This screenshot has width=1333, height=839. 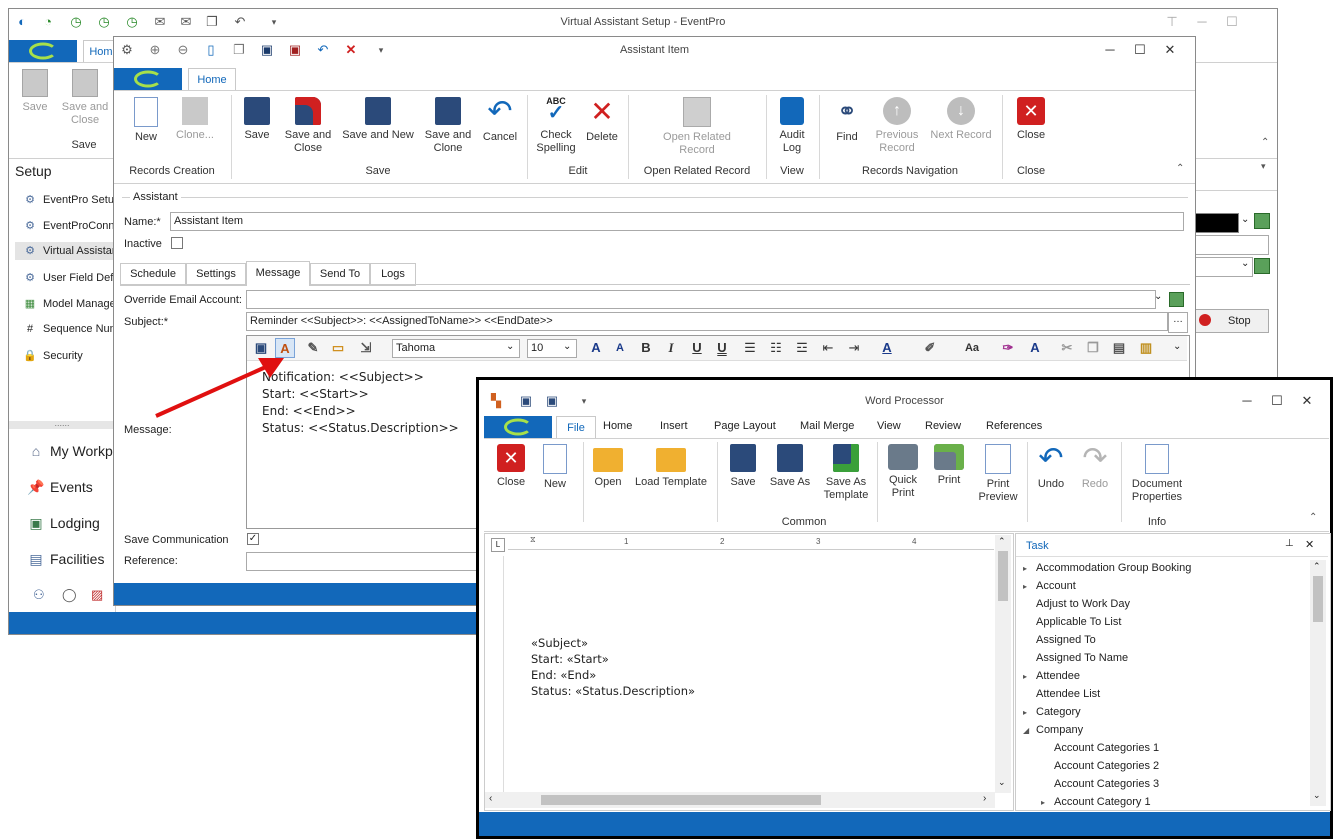 What do you see at coordinates (393, 274) in the screenshot?
I see `tab-logs: Logs` at bounding box center [393, 274].